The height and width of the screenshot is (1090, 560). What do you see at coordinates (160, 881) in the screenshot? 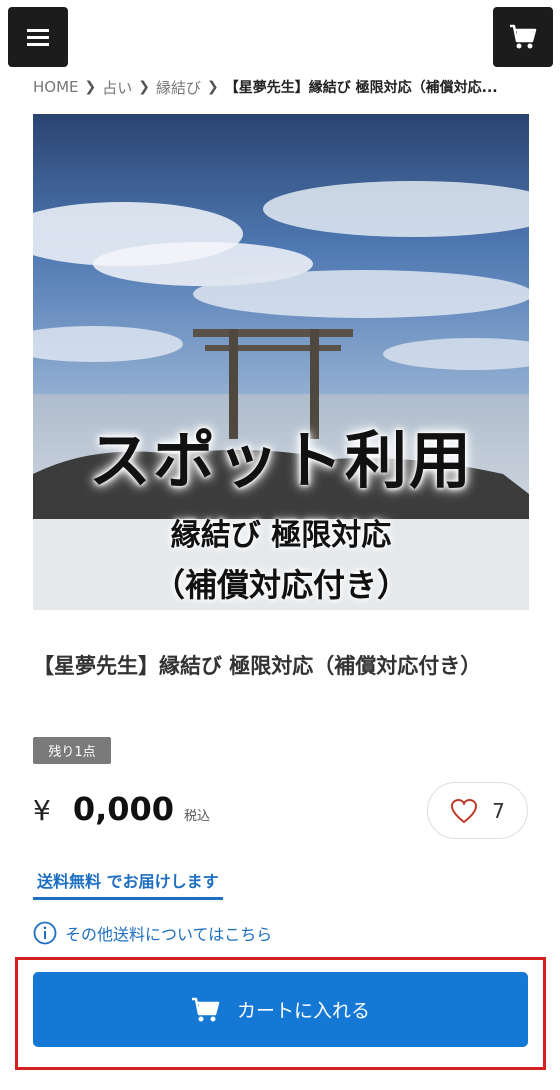
I see `free-shipping-text: でお届けします` at bounding box center [160, 881].